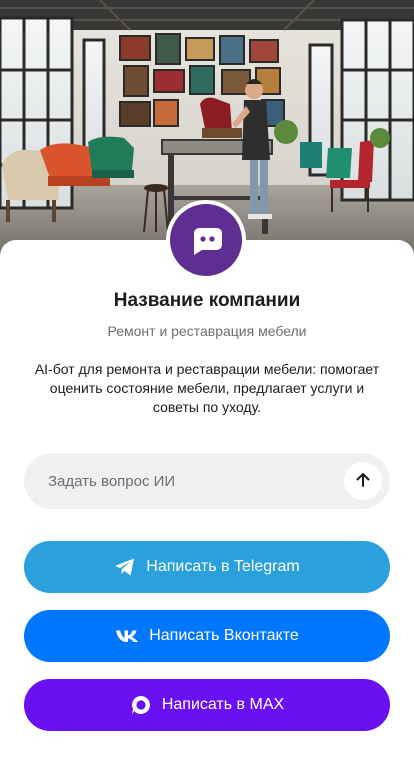 Image resolution: width=414 pixels, height=770 pixels. What do you see at coordinates (196, 481) in the screenshot?
I see `ask-ai-input` at bounding box center [196, 481].